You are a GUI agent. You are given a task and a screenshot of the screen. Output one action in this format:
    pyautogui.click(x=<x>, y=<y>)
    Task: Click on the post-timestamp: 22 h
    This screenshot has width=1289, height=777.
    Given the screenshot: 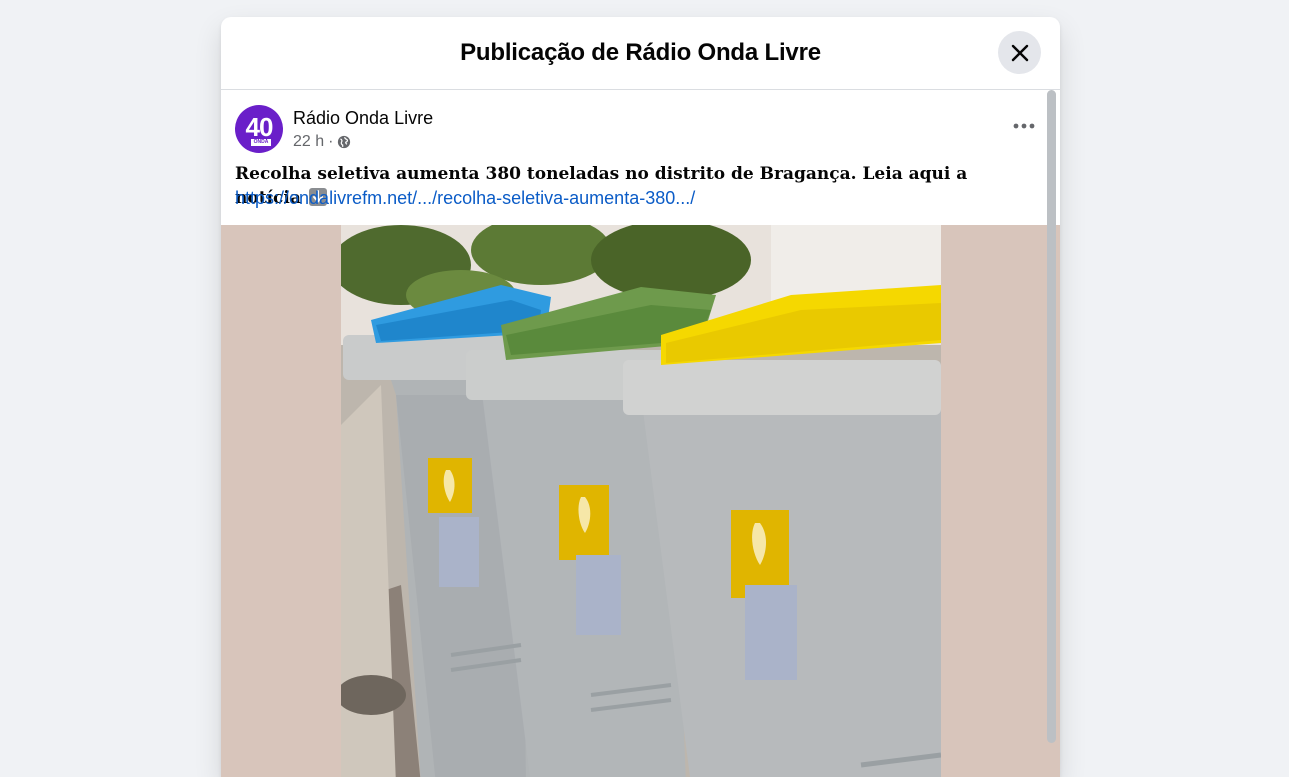 What is the action you would take?
    pyautogui.click(x=308, y=142)
    